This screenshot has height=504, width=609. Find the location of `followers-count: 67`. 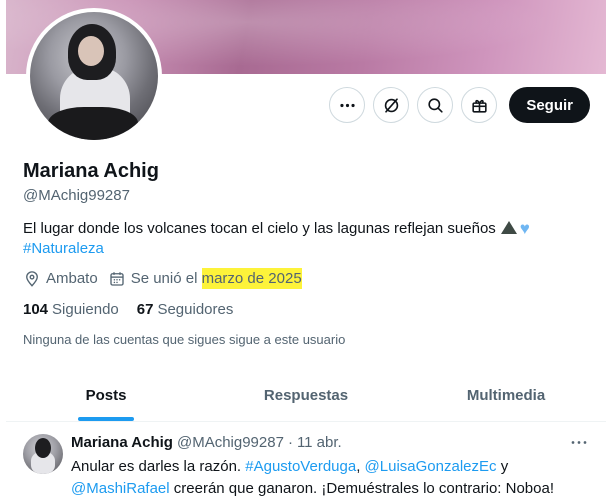

followers-count: 67 is located at coordinates (145, 309).